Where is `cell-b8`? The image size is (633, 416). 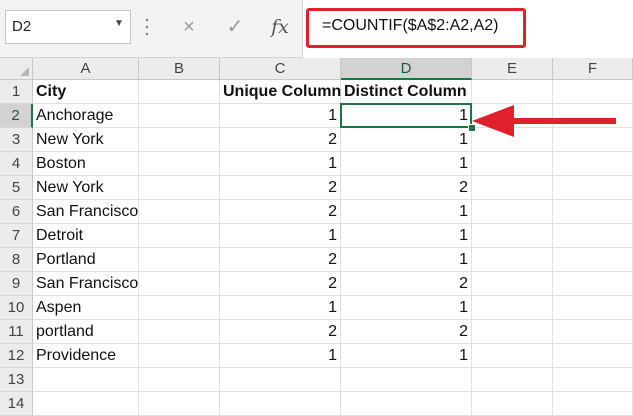 cell-b8 is located at coordinates (179, 260).